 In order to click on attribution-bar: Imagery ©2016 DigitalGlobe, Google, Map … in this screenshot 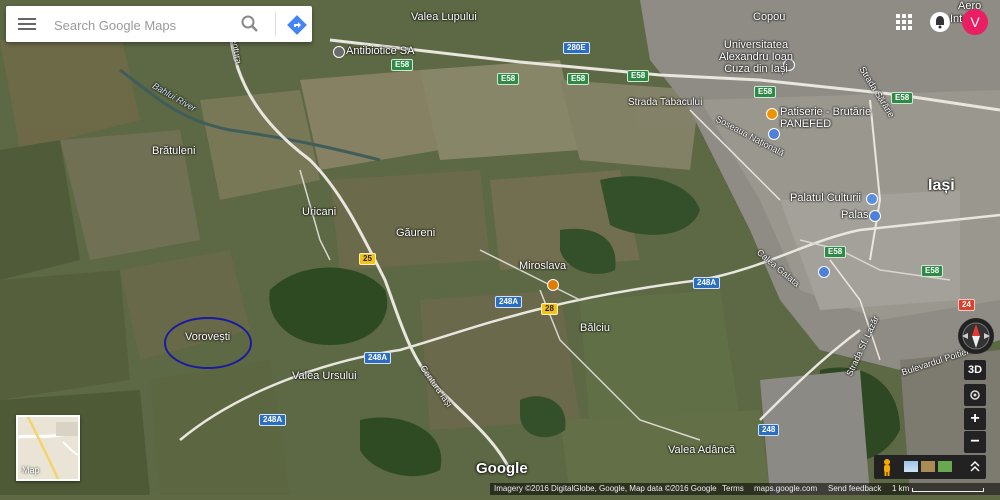, I will do `click(745, 489)`.